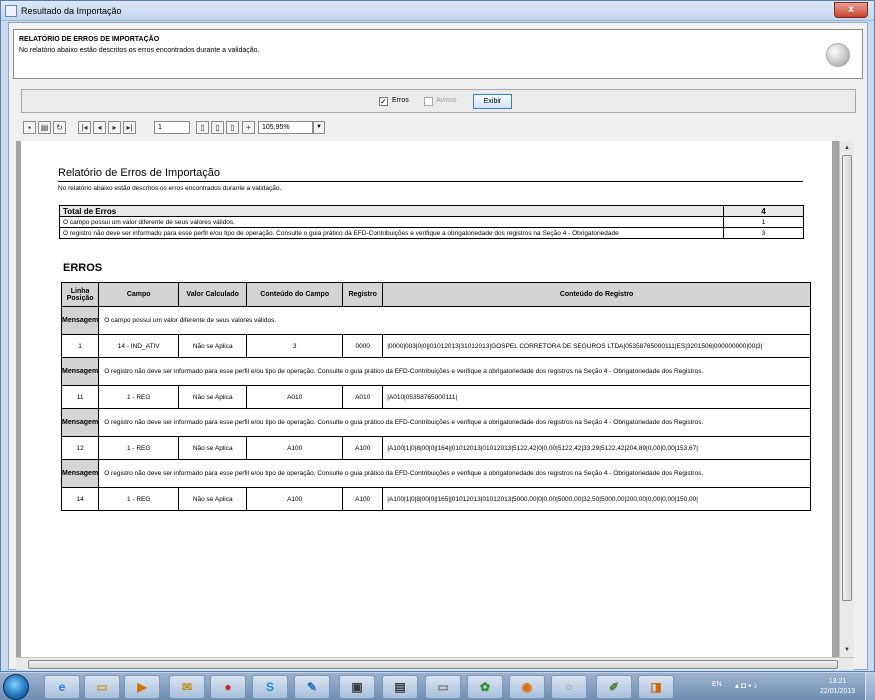 This screenshot has width=875, height=700. I want to click on window-app-icon: ▣, so click(357, 687).